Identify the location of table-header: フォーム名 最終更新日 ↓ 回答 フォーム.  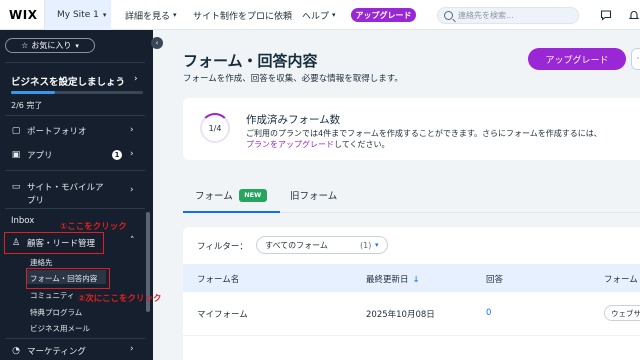
(411, 278).